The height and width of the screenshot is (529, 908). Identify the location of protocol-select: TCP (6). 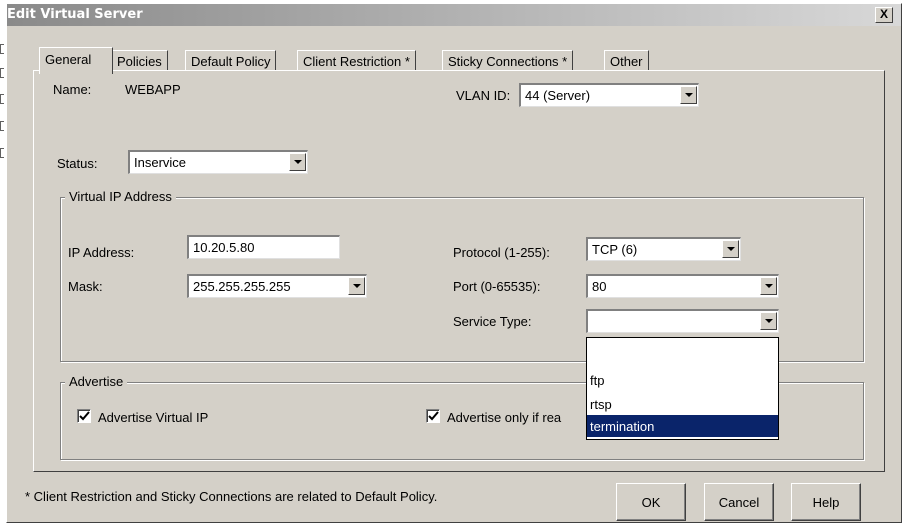
(663, 249).